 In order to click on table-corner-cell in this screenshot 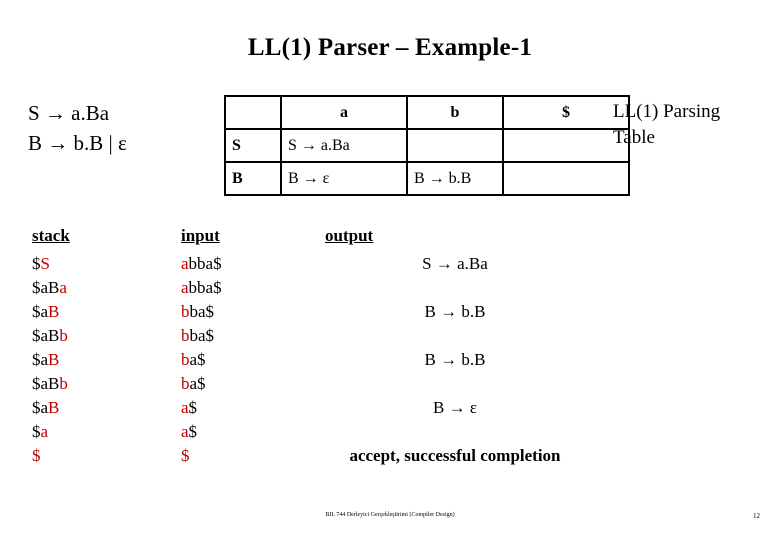, I will do `click(253, 112)`.